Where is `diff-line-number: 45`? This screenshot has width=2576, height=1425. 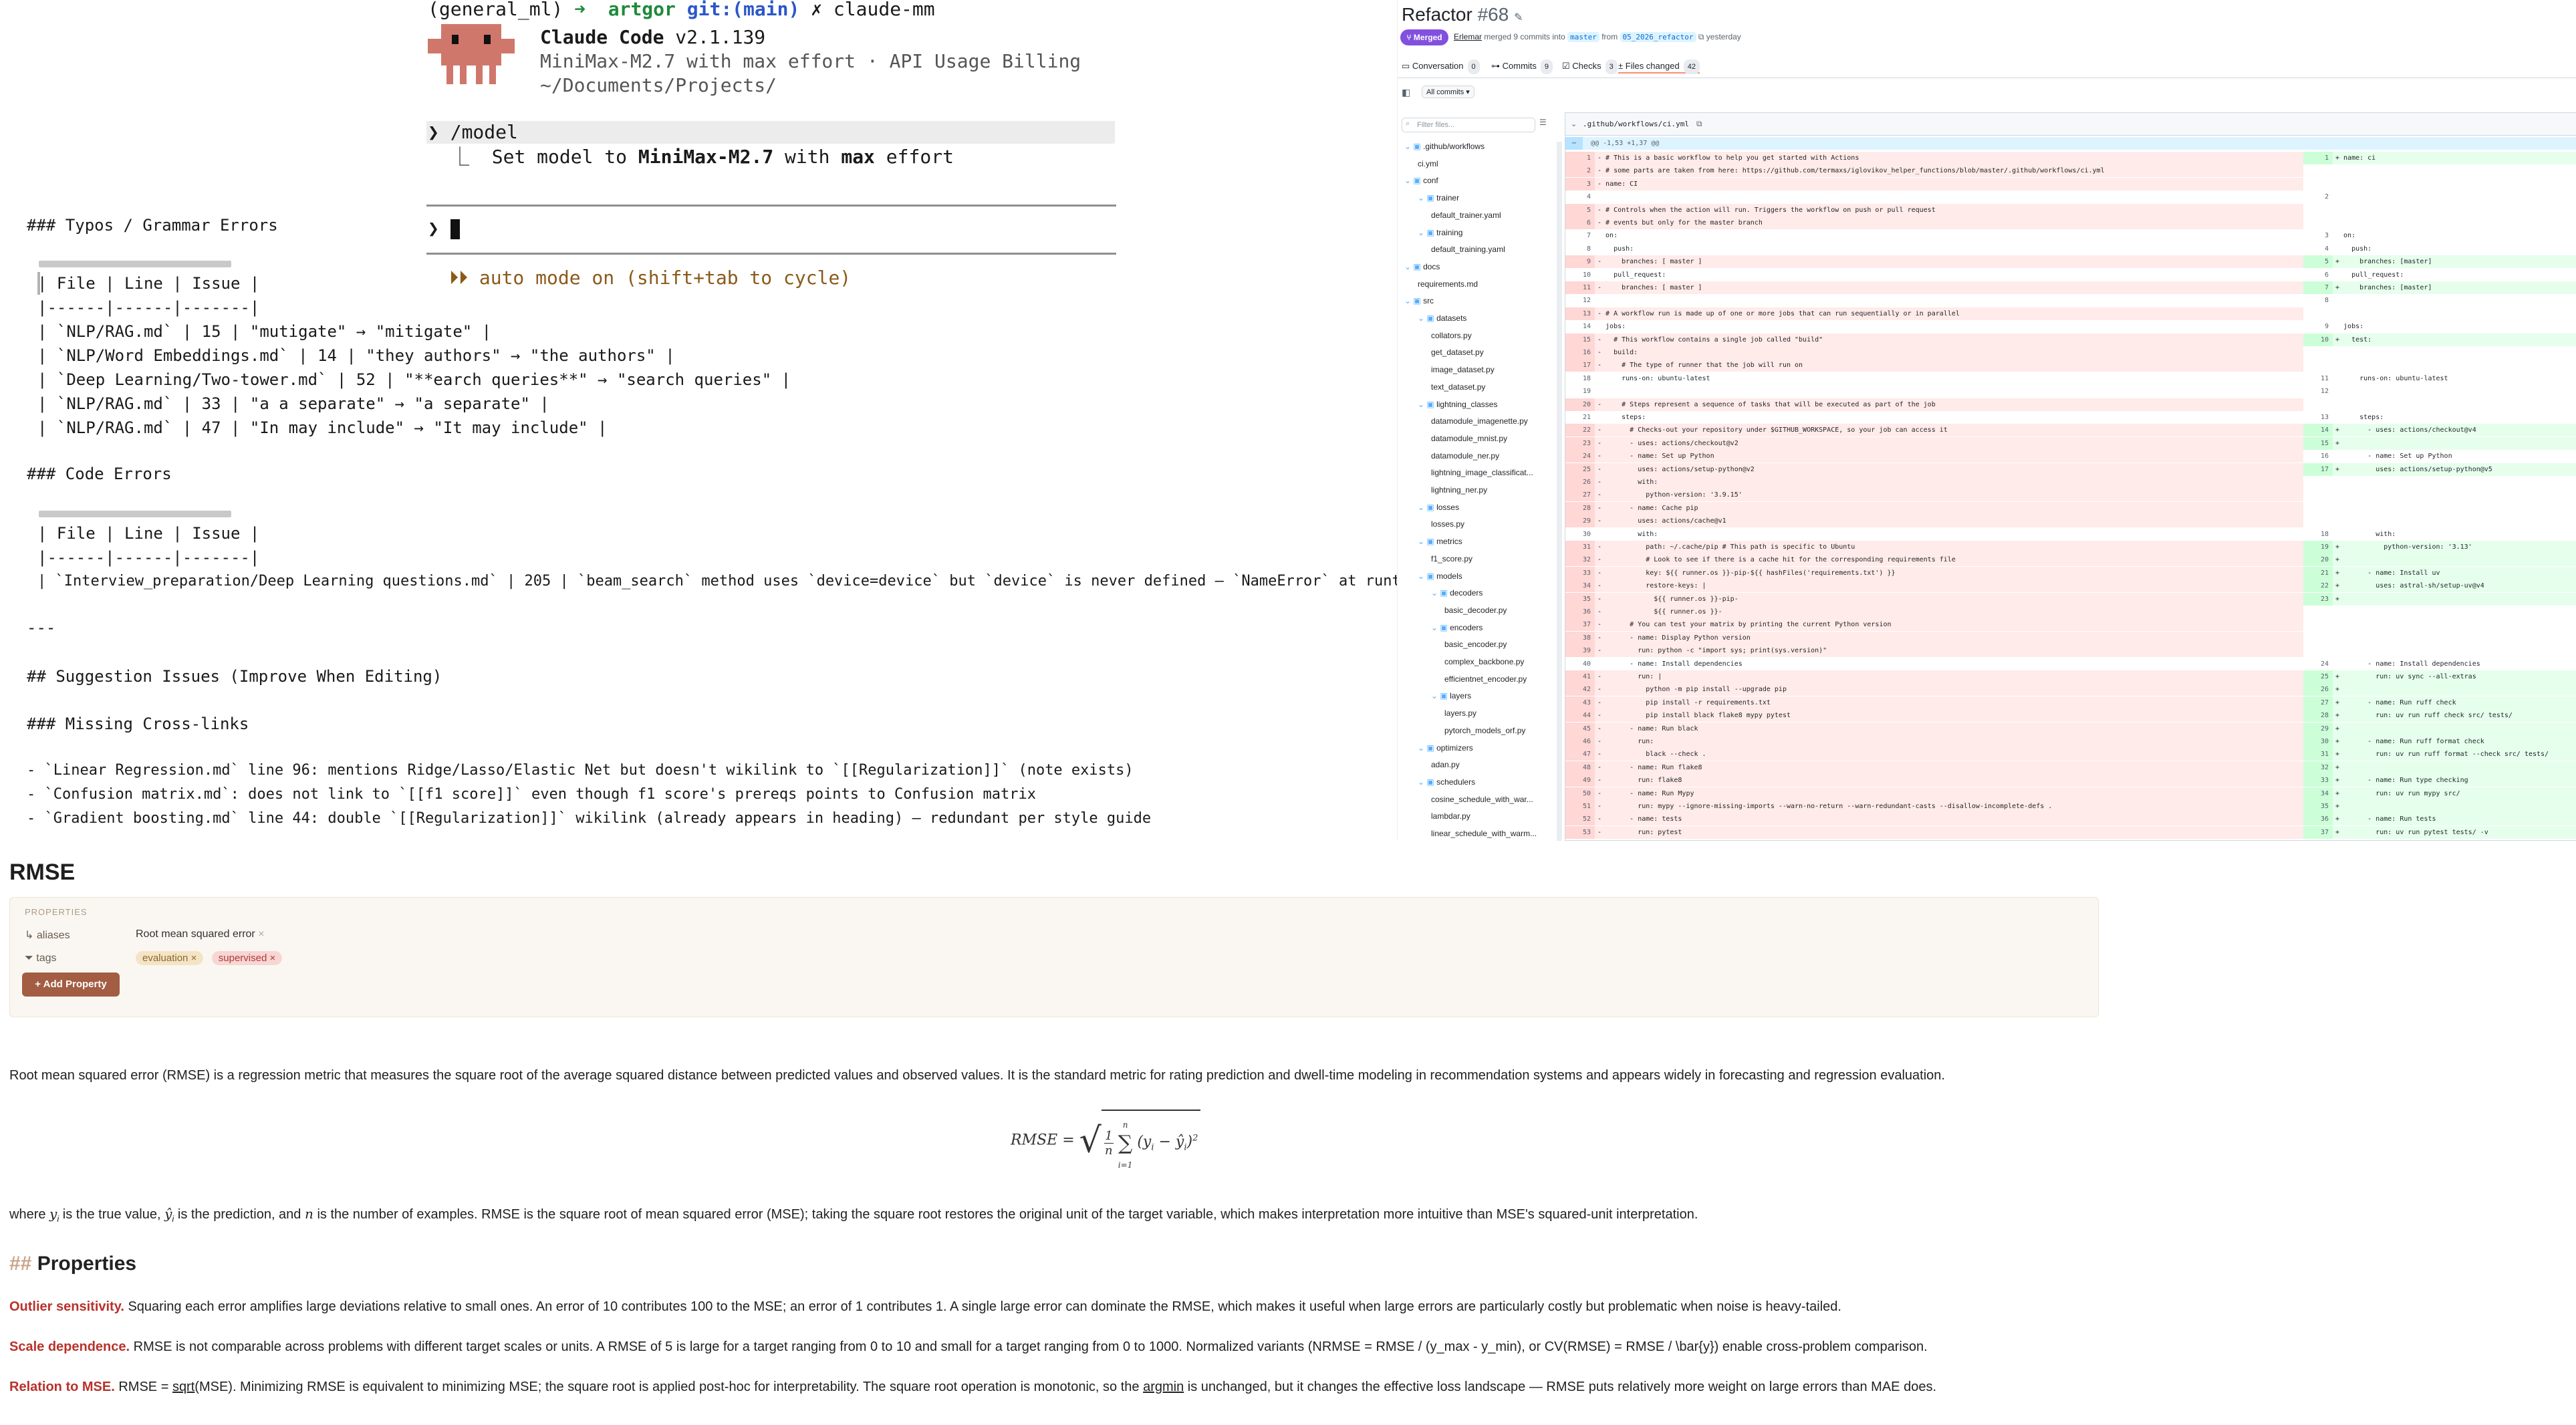 diff-line-number: 45 is located at coordinates (1580, 728).